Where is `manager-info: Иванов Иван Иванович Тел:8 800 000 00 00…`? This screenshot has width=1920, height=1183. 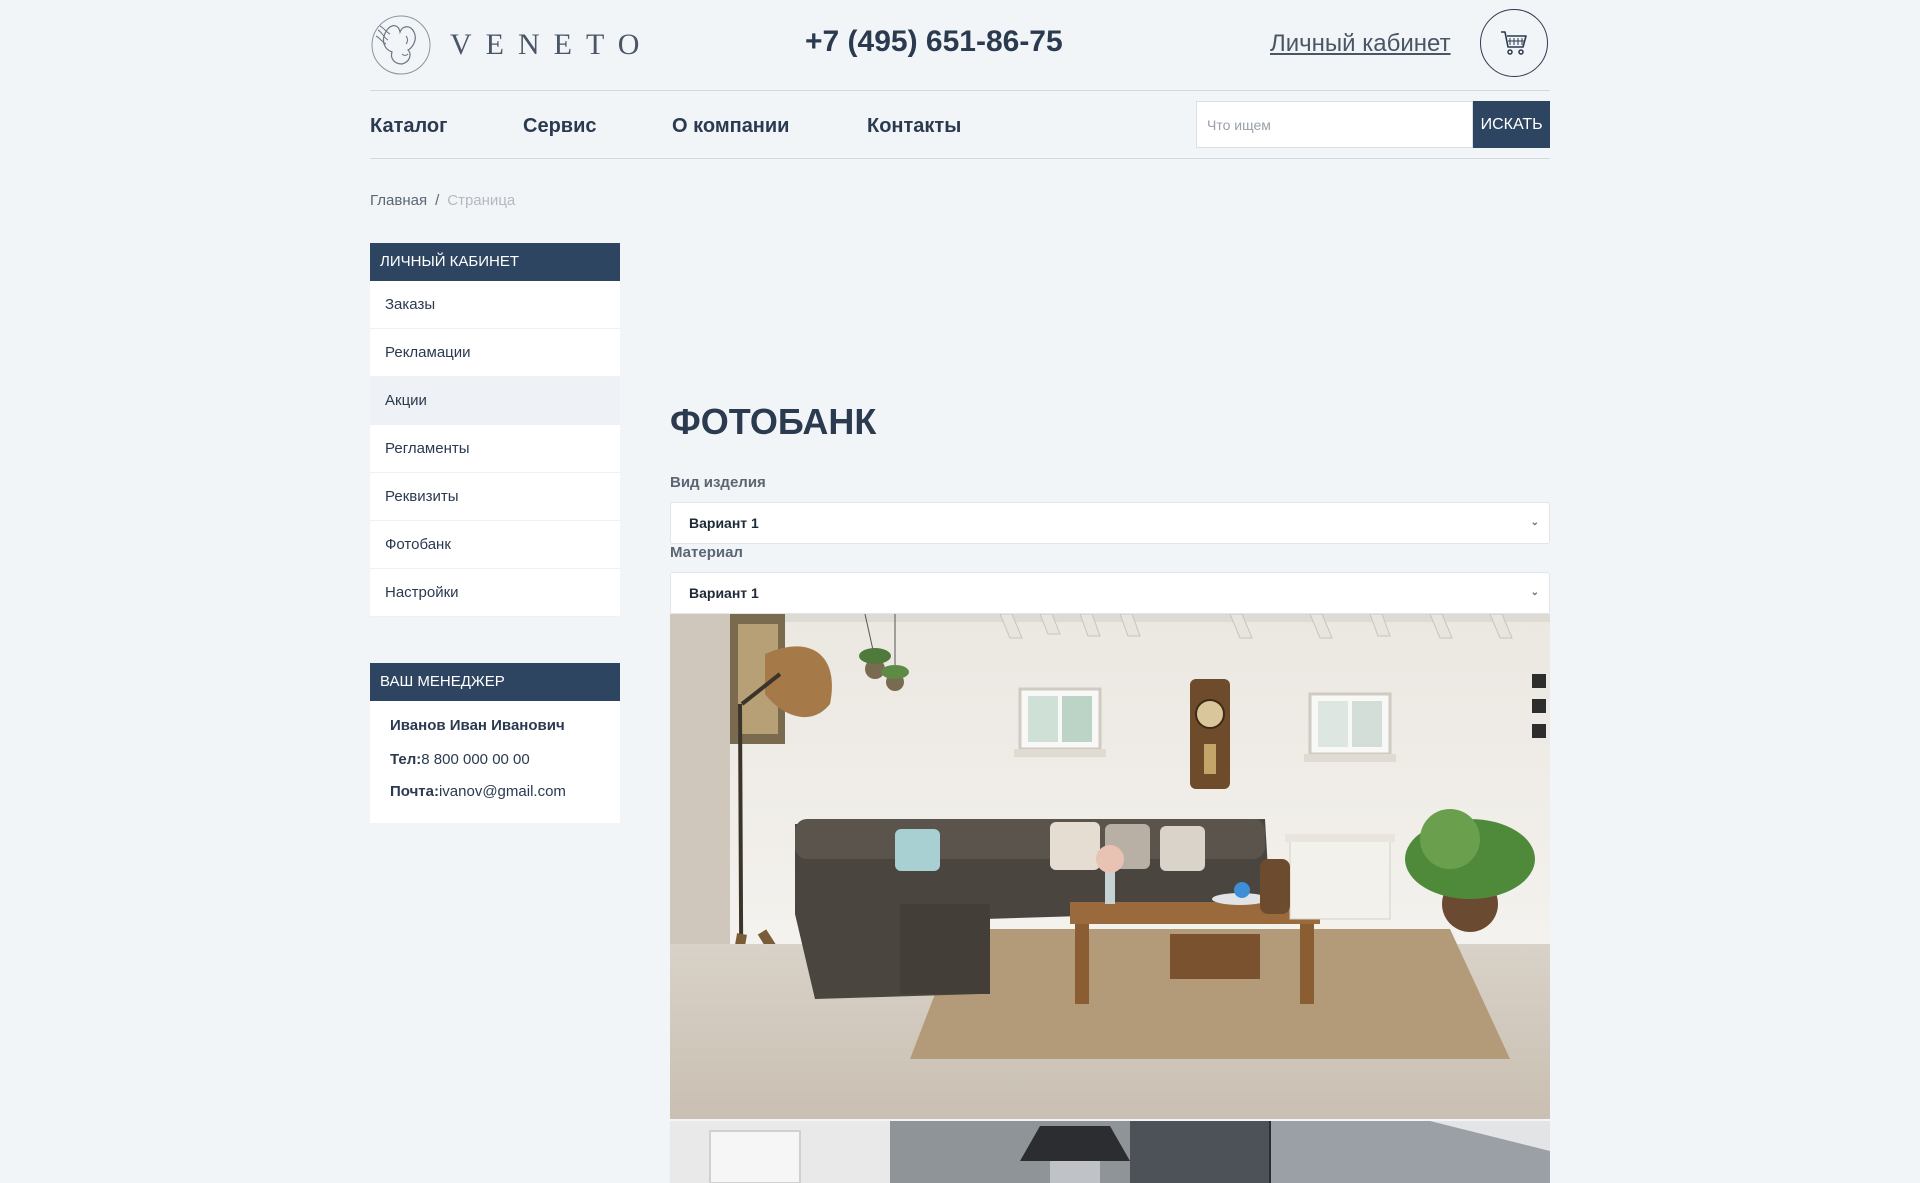
manager-info: Иванов Иван Иванович Тел:8 800 000 00 00… is located at coordinates (495, 762).